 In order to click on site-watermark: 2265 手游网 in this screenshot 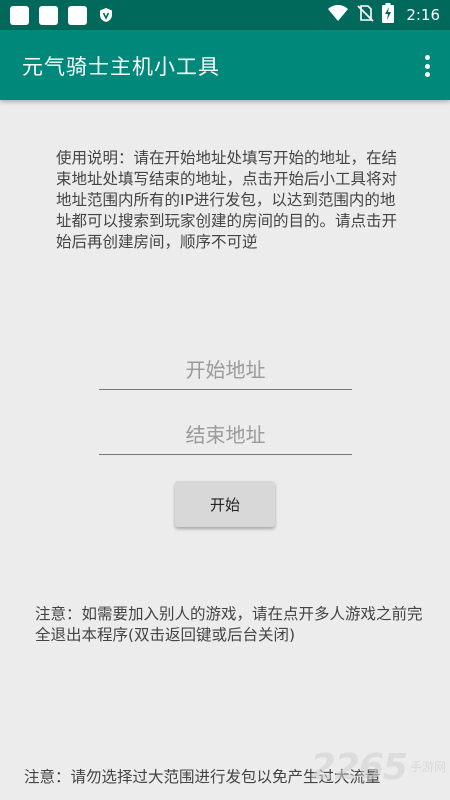, I will do `click(378, 767)`.